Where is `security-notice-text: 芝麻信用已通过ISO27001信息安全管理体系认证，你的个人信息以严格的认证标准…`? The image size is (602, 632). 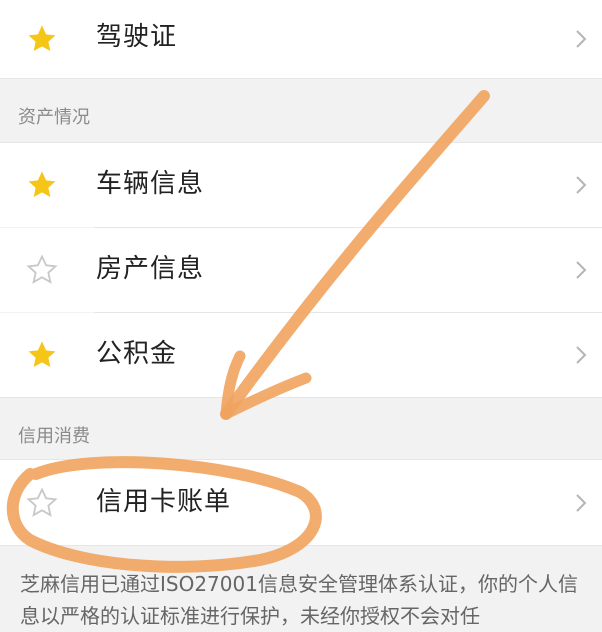 security-notice-text: 芝麻信用已通过ISO27001信息安全管理体系认证，你的个人信息以严格的认证标准… is located at coordinates (299, 600).